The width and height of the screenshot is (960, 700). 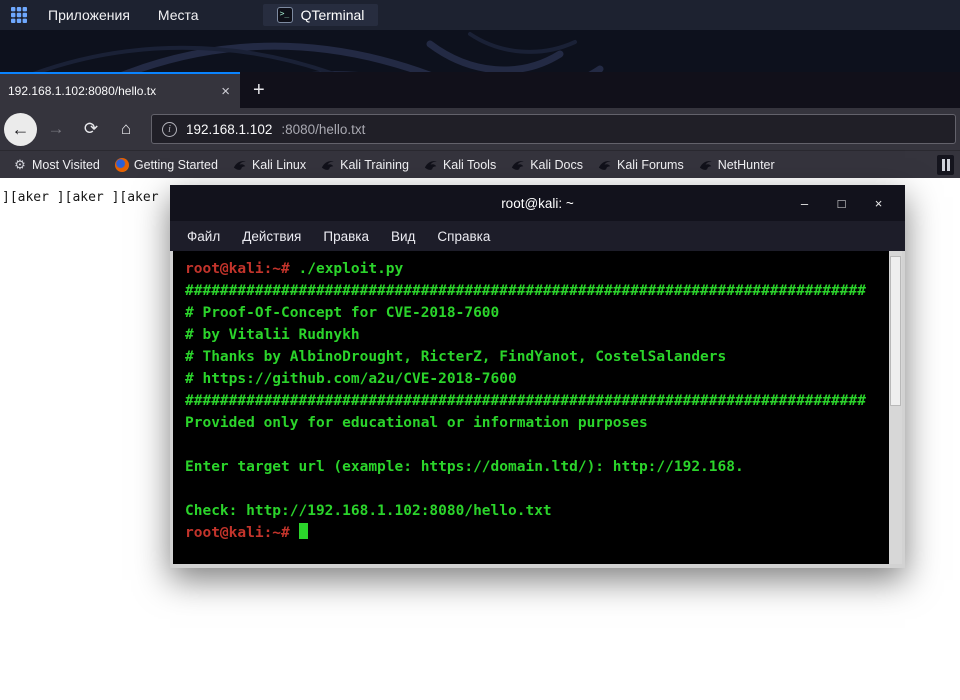 What do you see at coordinates (553, 129) in the screenshot?
I see `url-bar: i 192.168.1.102 :8080/hello.txt` at bounding box center [553, 129].